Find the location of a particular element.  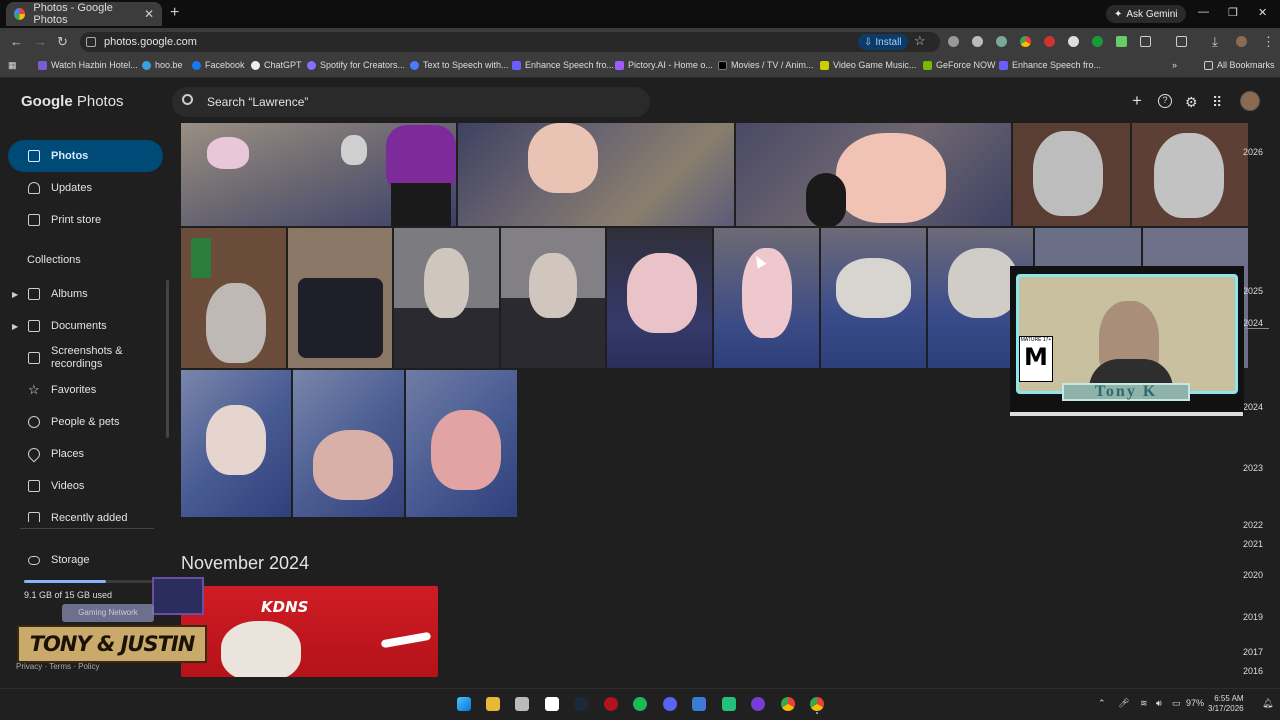

search-icon is located at coordinates (187, 99).